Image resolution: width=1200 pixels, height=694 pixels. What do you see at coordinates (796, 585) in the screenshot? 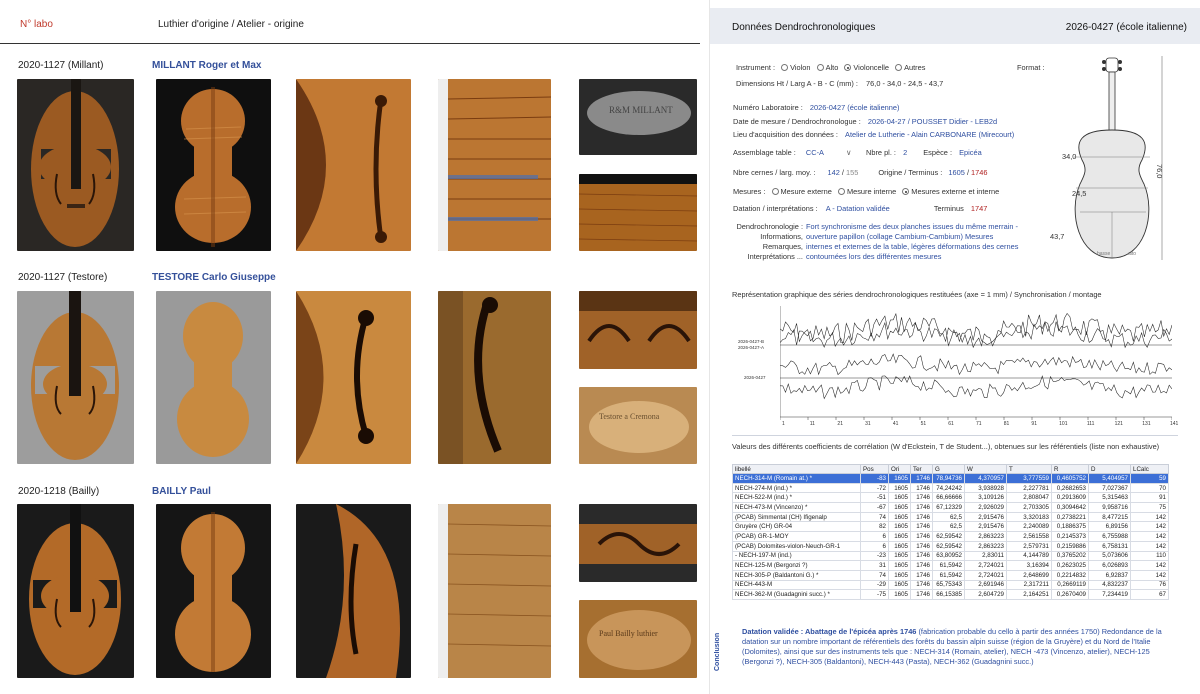
I see `table-cell: NECH-443-M` at bounding box center [796, 585].